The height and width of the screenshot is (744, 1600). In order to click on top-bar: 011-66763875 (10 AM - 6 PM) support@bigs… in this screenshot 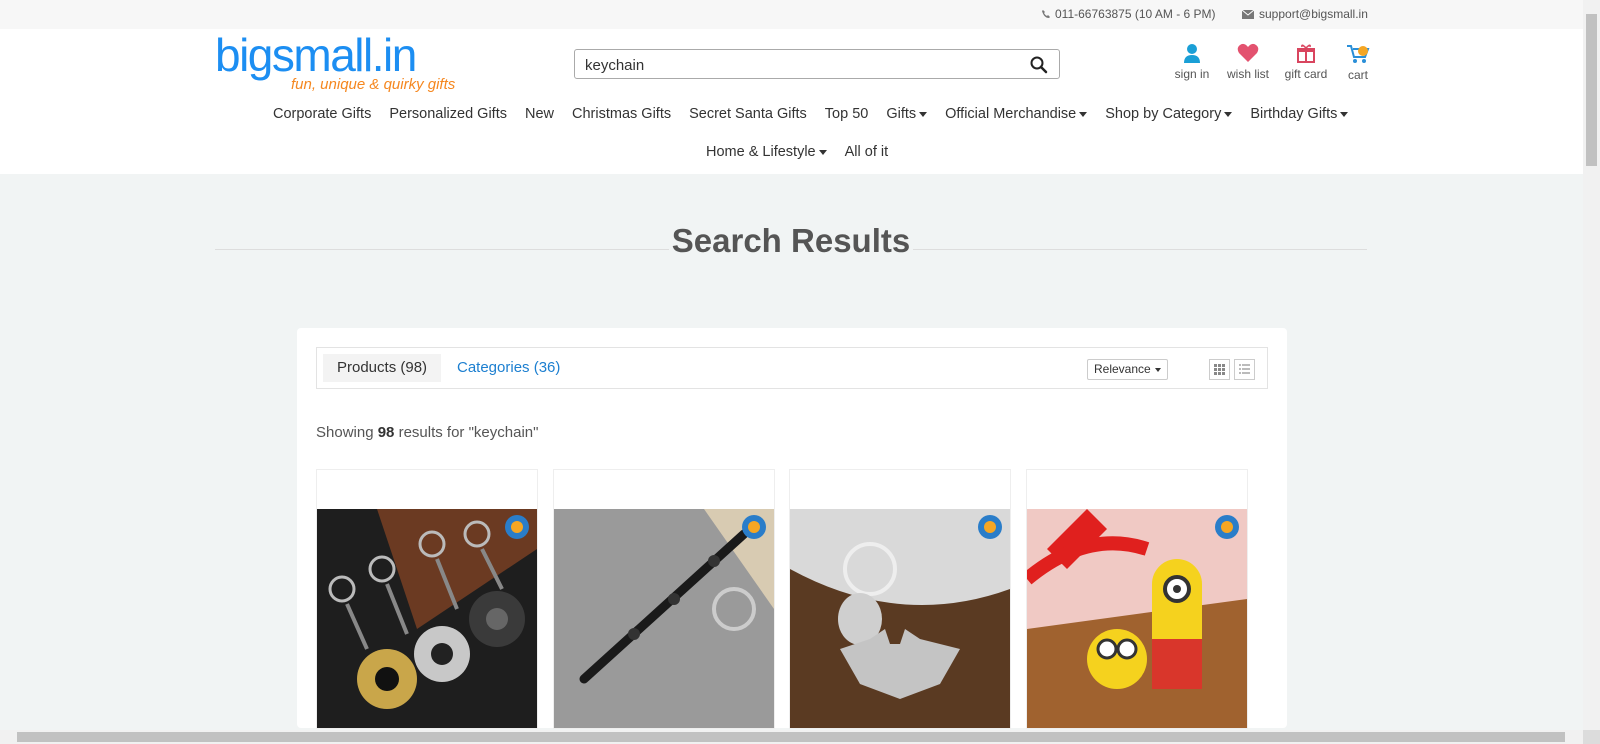, I will do `click(791, 14)`.